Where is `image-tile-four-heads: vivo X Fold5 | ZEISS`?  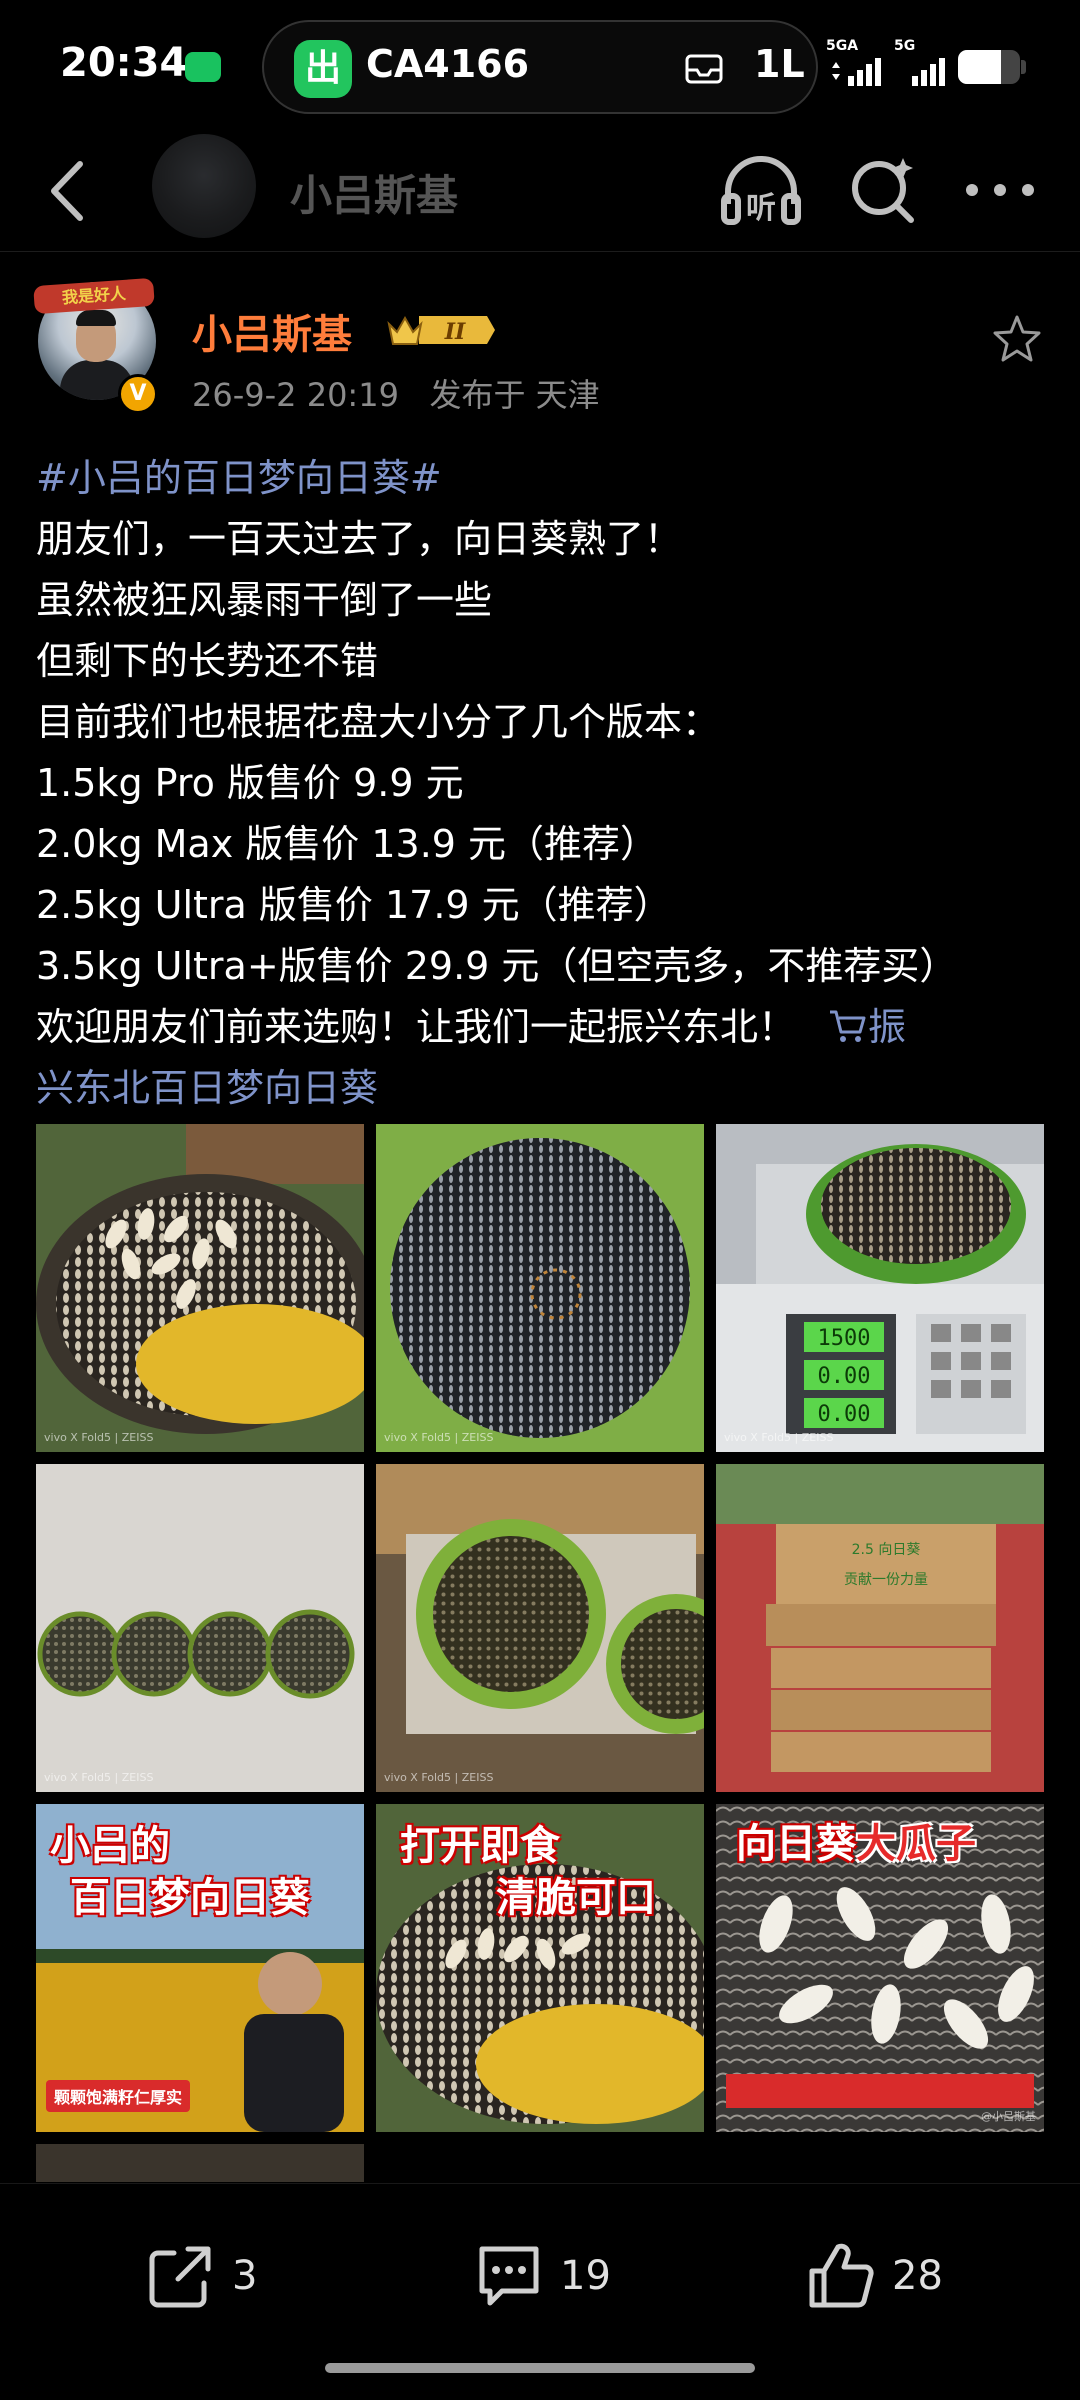 image-tile-four-heads: vivo X Fold5 | ZEISS is located at coordinates (200, 1628).